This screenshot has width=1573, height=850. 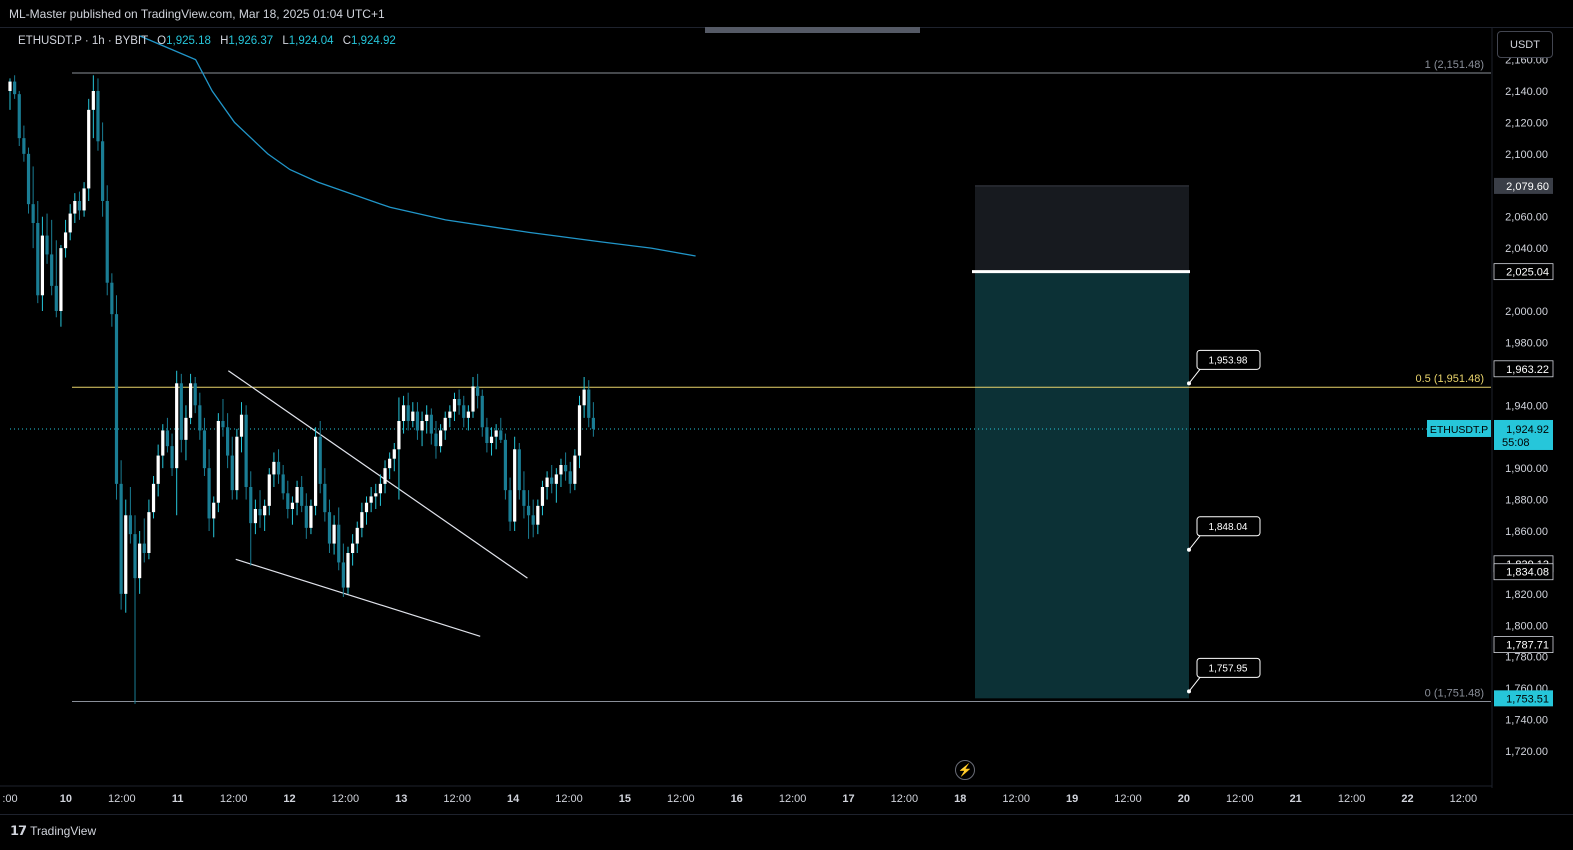 What do you see at coordinates (1228, 360) in the screenshot?
I see `callout-text: 1,953.98` at bounding box center [1228, 360].